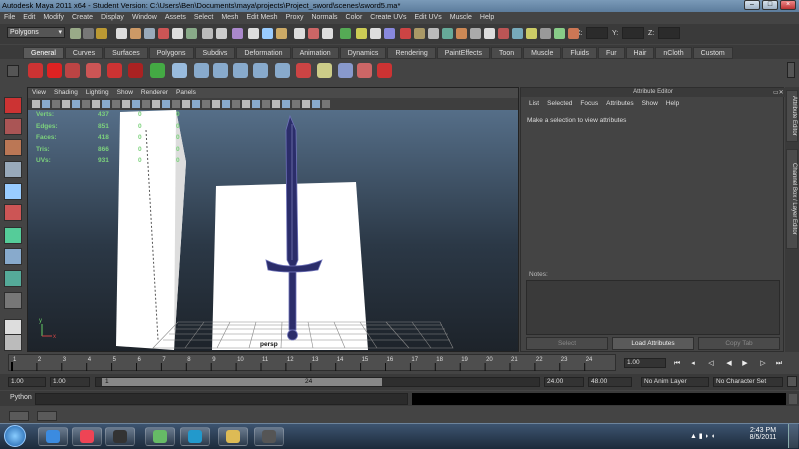  Describe the element at coordinates (673, 53) in the screenshot. I see `shelf-tab: nCloth` at that location.